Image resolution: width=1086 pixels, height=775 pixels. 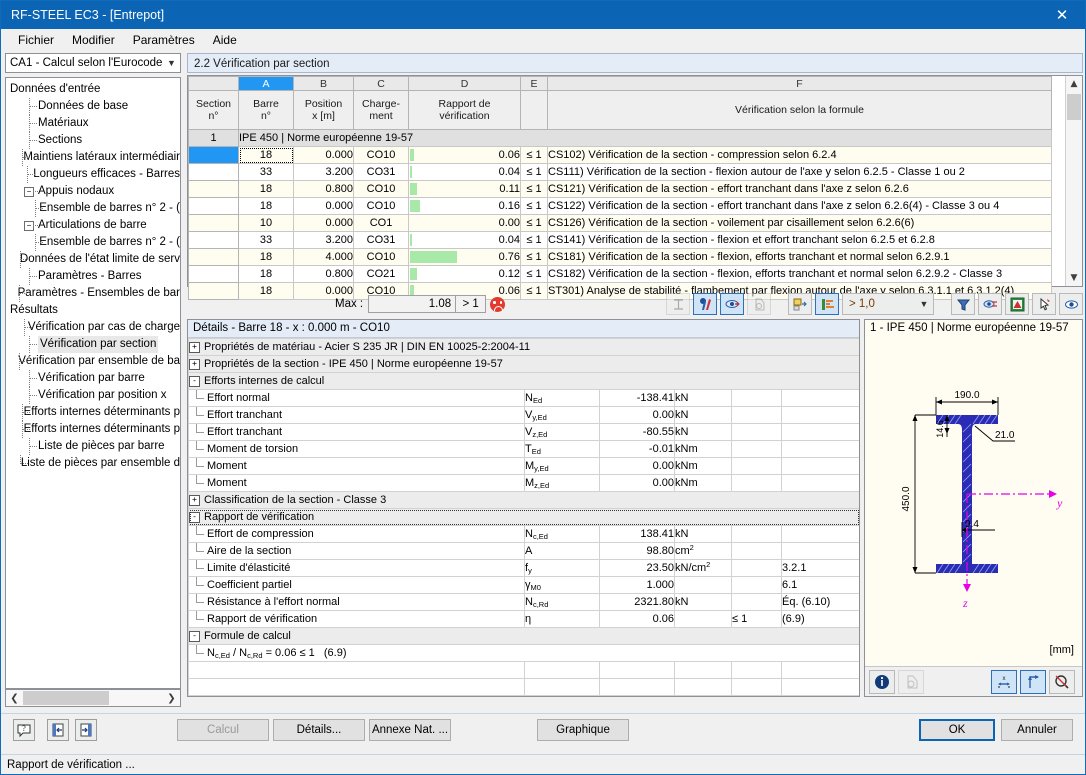 What do you see at coordinates (86, 730) in the screenshot?
I see `export-icon` at bounding box center [86, 730].